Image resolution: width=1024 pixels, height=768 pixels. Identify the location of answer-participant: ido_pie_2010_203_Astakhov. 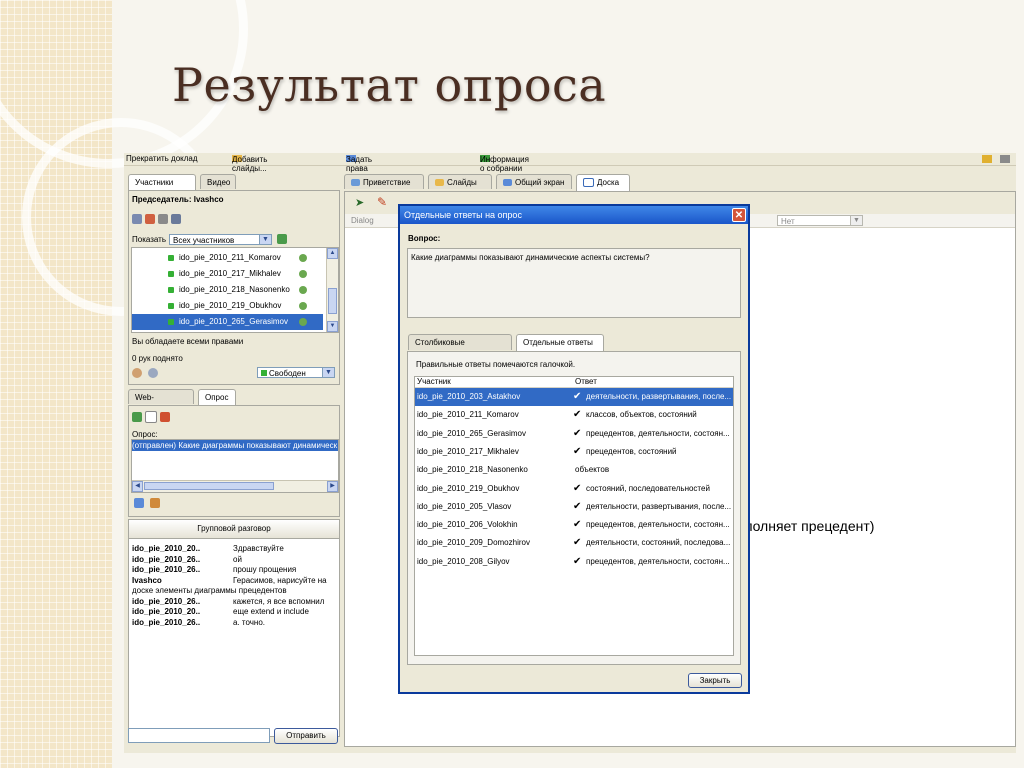
(469, 396).